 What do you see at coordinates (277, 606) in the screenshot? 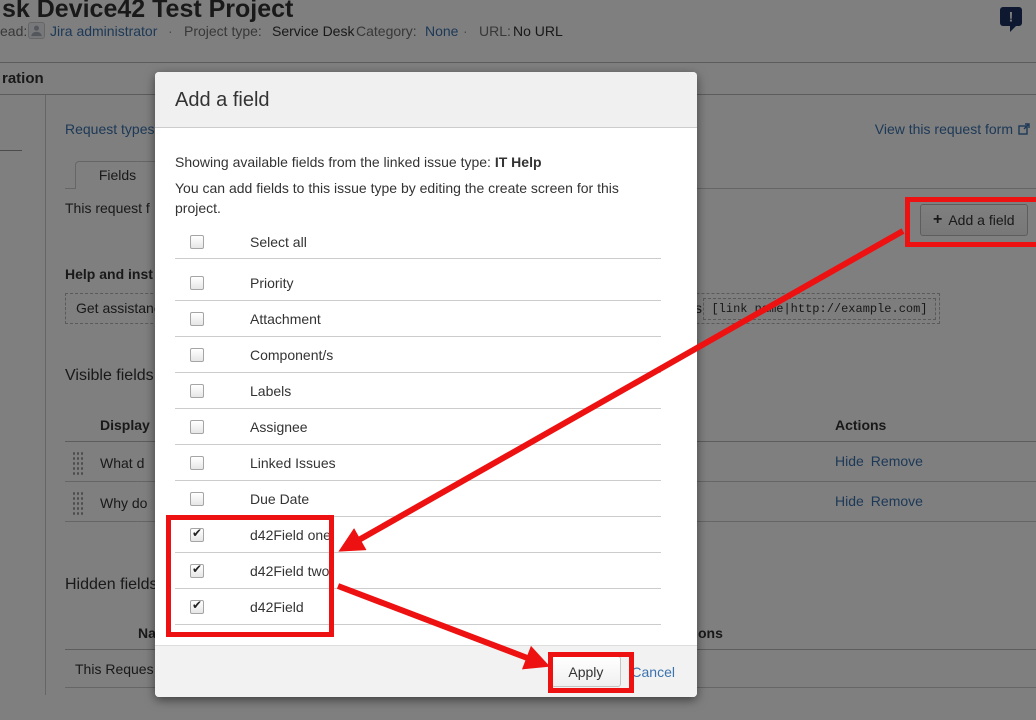
I see `field-label: d42Field` at bounding box center [277, 606].